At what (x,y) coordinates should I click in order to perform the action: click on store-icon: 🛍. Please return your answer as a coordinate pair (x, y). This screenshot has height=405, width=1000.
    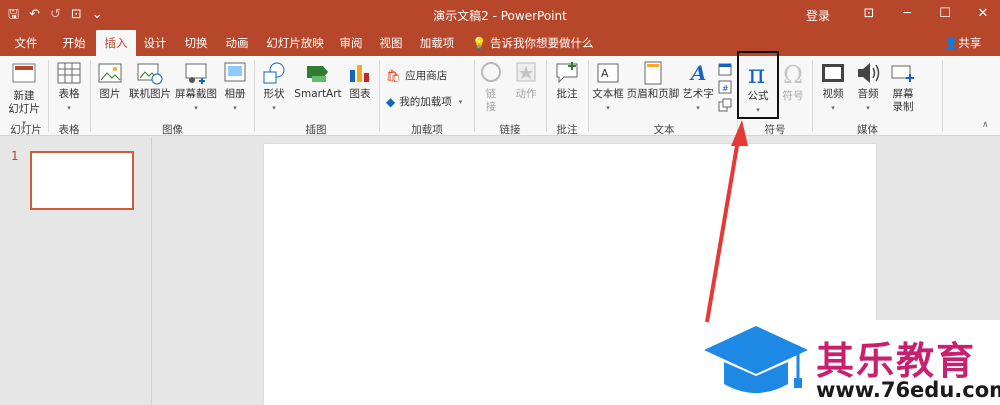
    Looking at the image, I should click on (394, 75).